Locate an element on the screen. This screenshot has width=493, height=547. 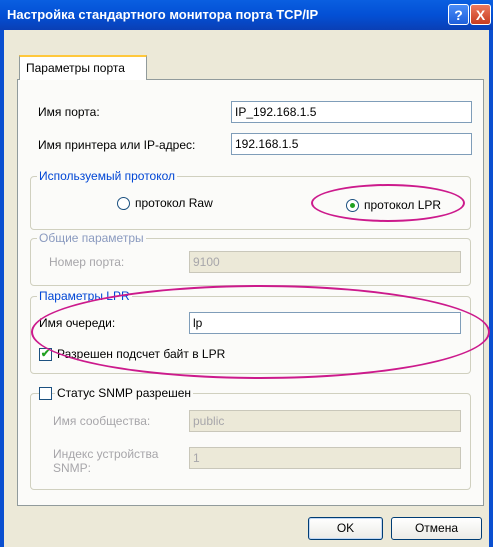
lpr-protocol-label: протокол LPR is located at coordinates (402, 205).